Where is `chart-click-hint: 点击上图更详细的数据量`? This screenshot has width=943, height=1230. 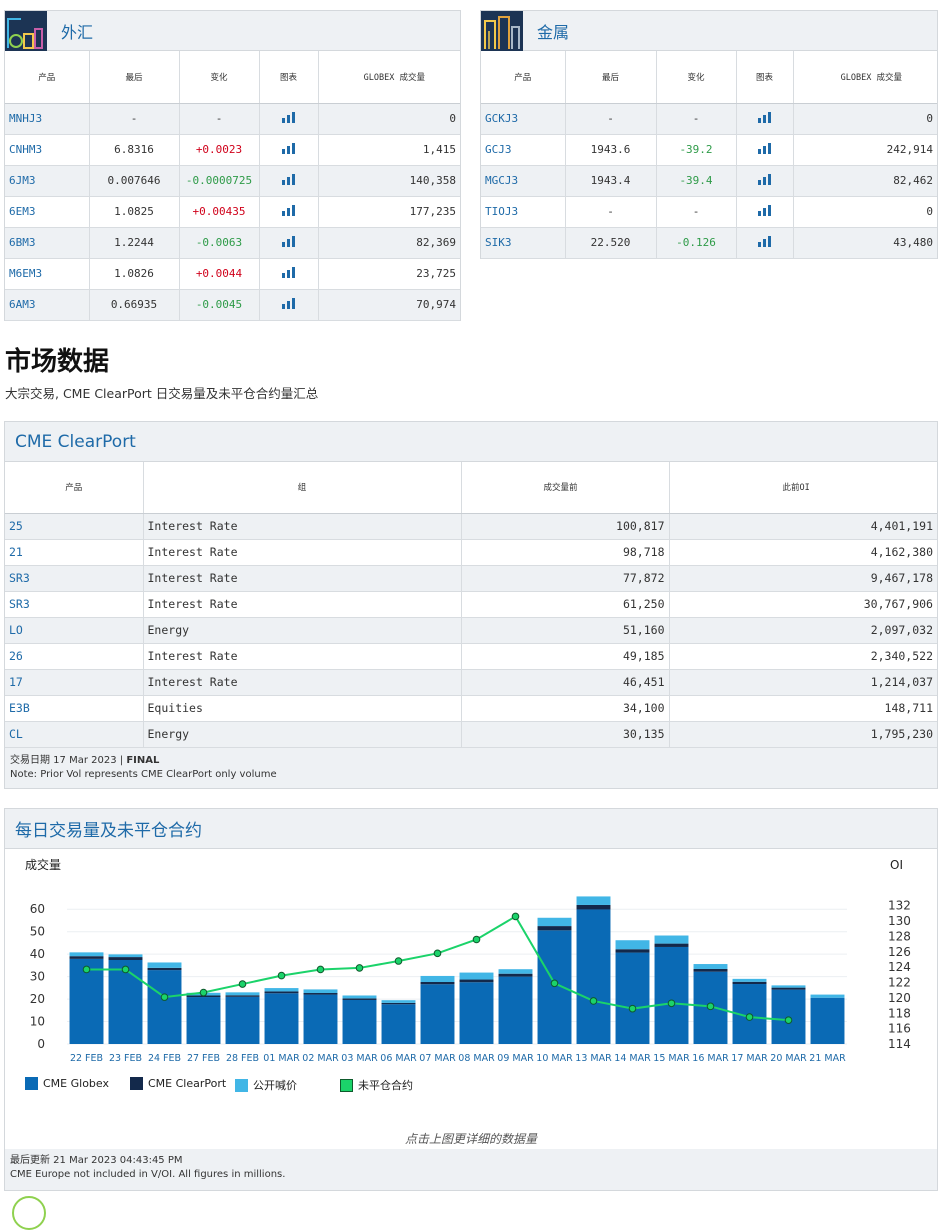 chart-click-hint: 点击上图更详细的数据量 is located at coordinates (471, 1138).